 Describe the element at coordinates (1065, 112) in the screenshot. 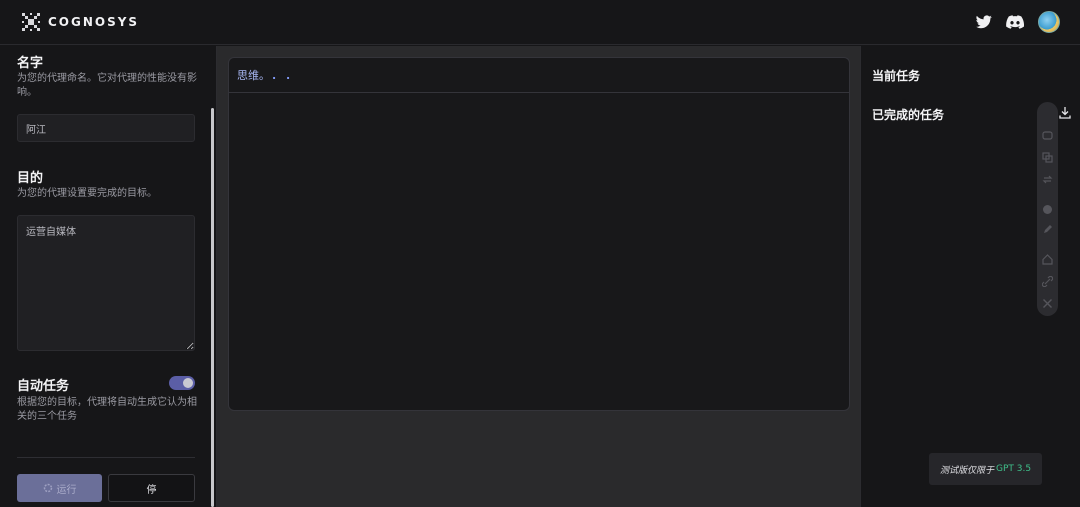

I see `download-icon` at that location.